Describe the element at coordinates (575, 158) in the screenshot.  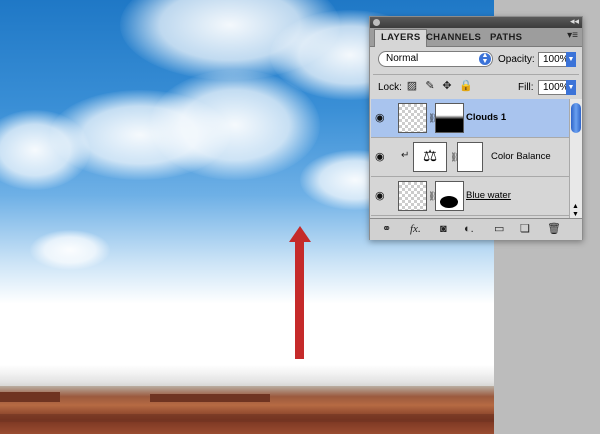
I see `layers-scrollbar: ▲ ▼` at that location.